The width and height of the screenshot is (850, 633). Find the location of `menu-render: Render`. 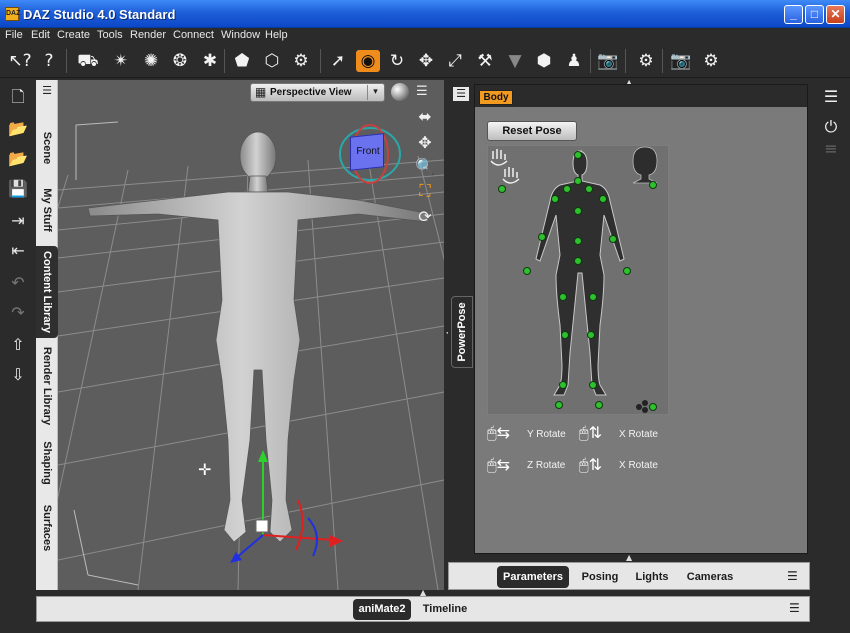

menu-render: Render is located at coordinates (148, 35).